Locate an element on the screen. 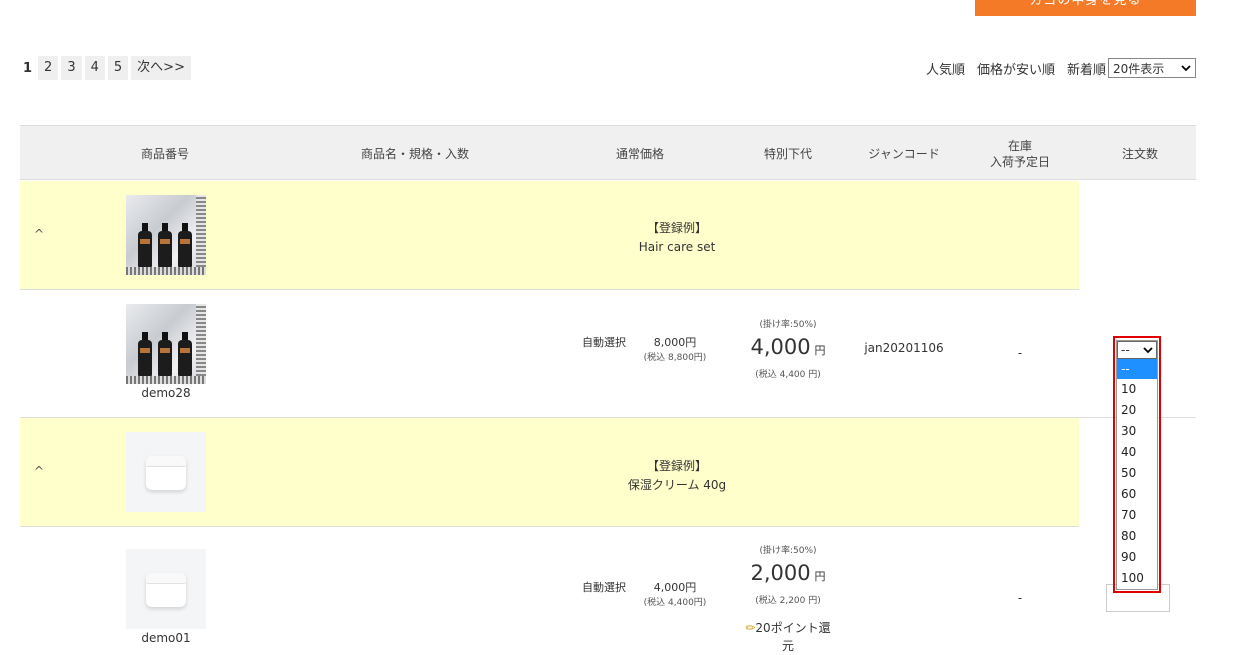  points-text-cont: 元 is located at coordinates (787, 646).